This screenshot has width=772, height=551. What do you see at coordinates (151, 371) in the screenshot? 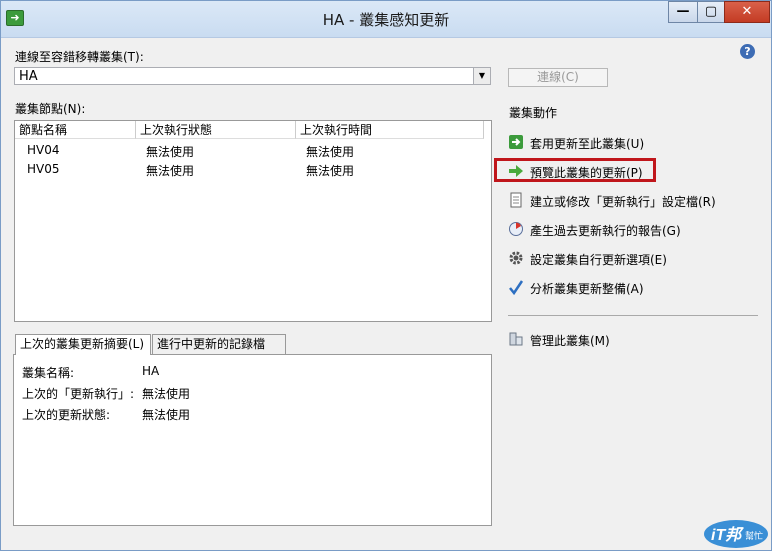
I see `summary-value-cluster-name: HA` at bounding box center [151, 371].